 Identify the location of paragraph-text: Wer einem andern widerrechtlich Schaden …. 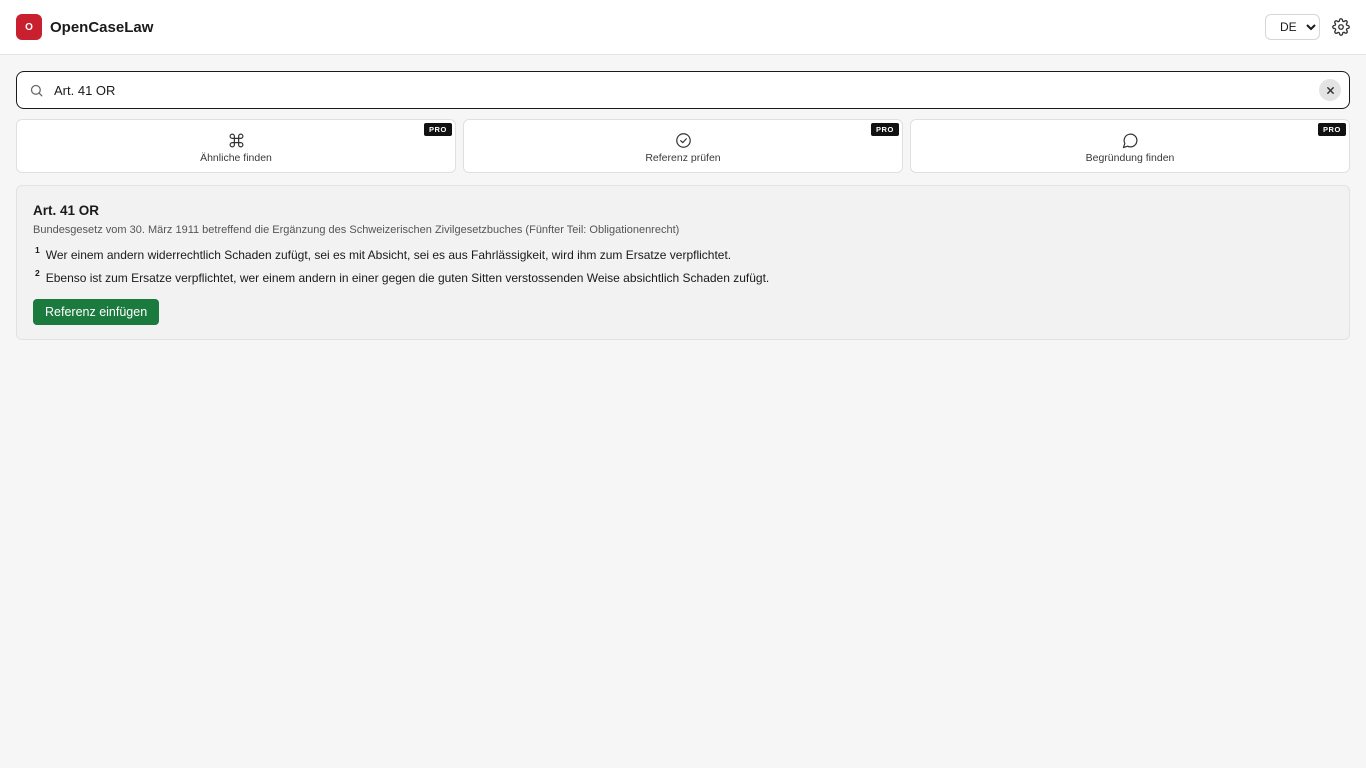
(388, 255).